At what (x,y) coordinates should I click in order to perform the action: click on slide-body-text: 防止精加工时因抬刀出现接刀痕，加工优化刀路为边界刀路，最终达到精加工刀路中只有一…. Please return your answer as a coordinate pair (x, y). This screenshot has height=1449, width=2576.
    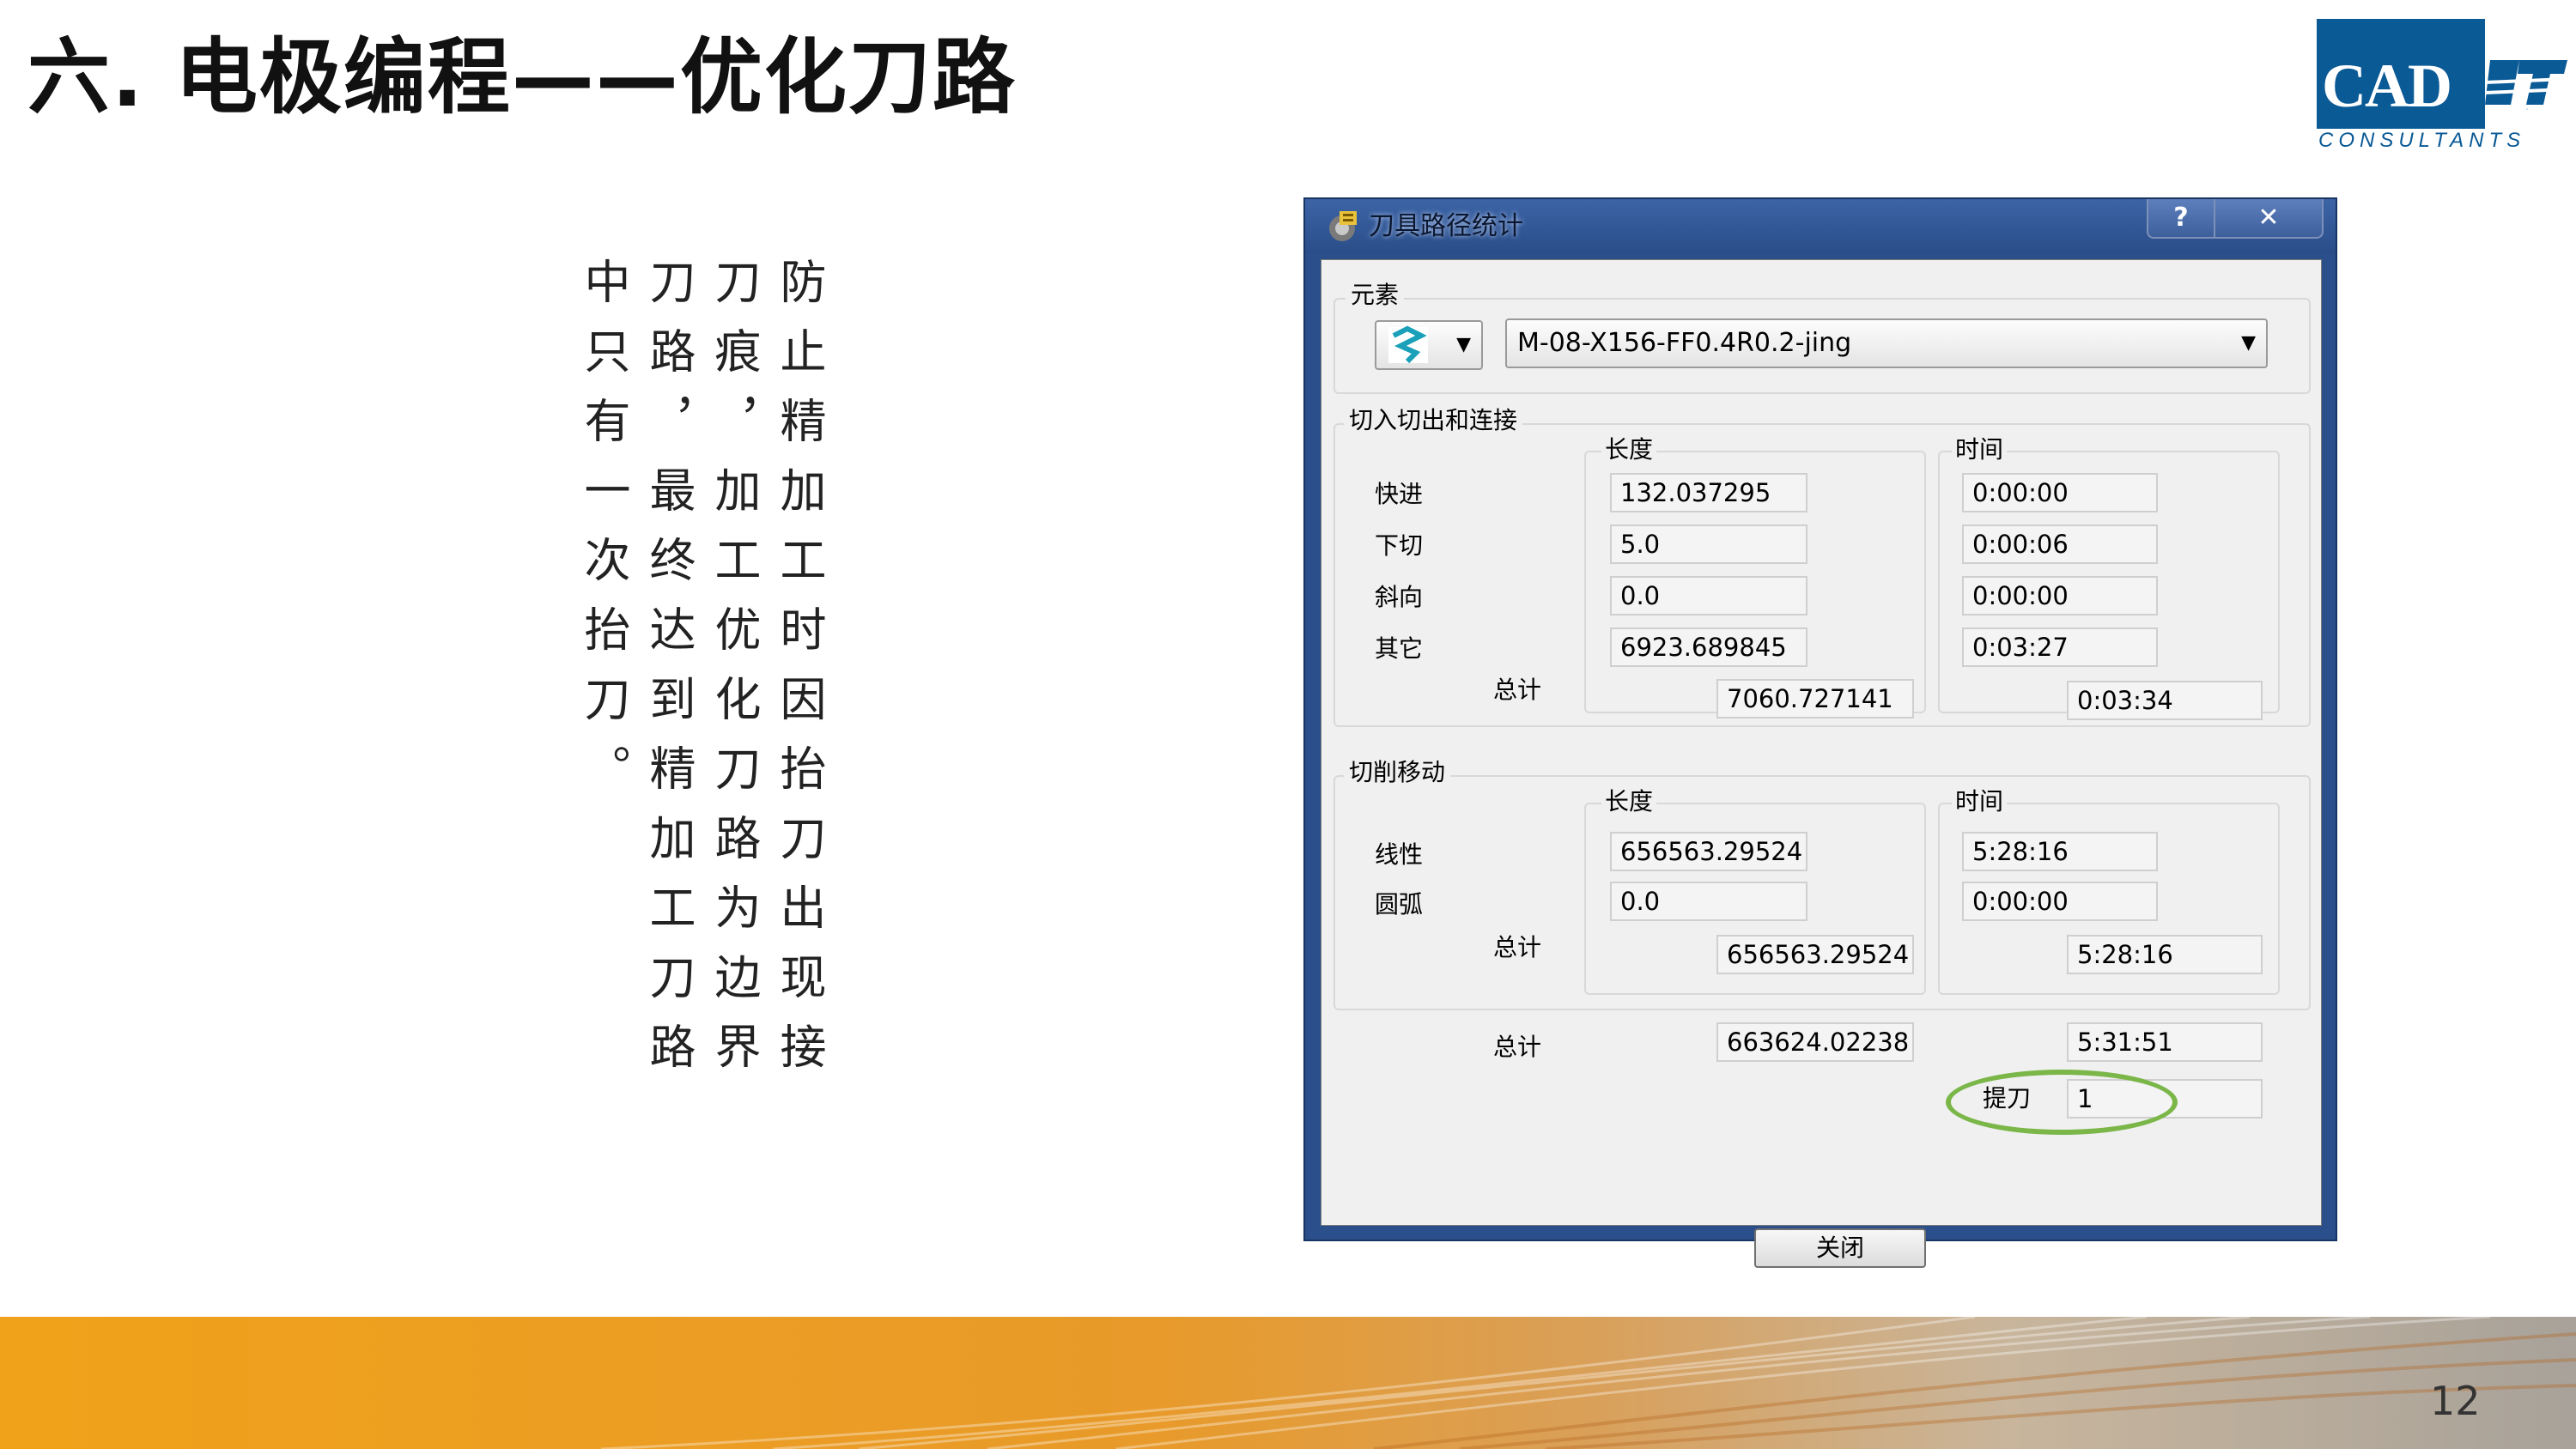
    Looking at the image, I should click on (701, 675).